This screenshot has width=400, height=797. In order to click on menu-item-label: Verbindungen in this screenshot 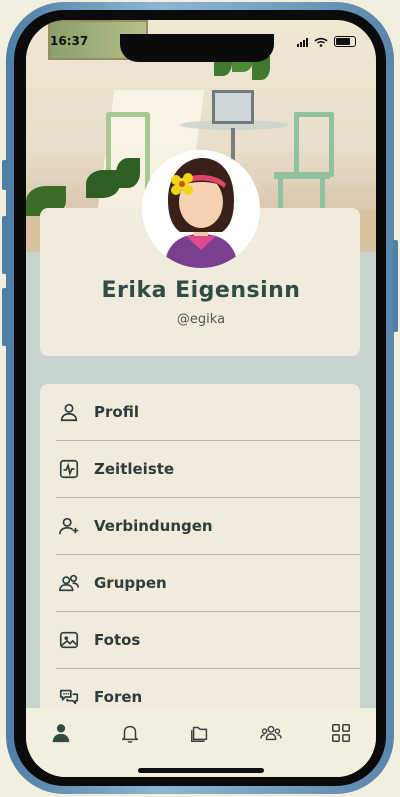, I will do `click(153, 526)`.